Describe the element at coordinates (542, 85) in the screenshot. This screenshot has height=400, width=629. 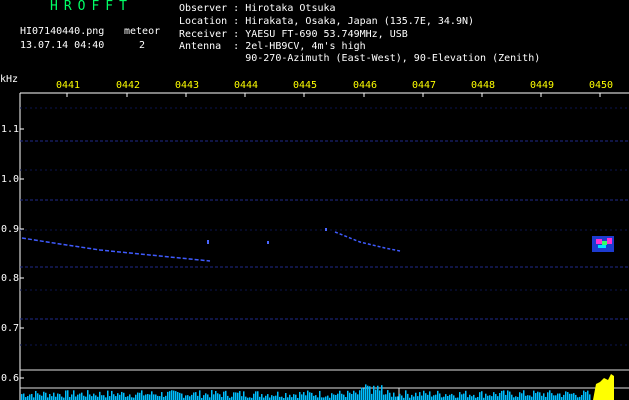
I see `time-tick-label: 0449` at that location.